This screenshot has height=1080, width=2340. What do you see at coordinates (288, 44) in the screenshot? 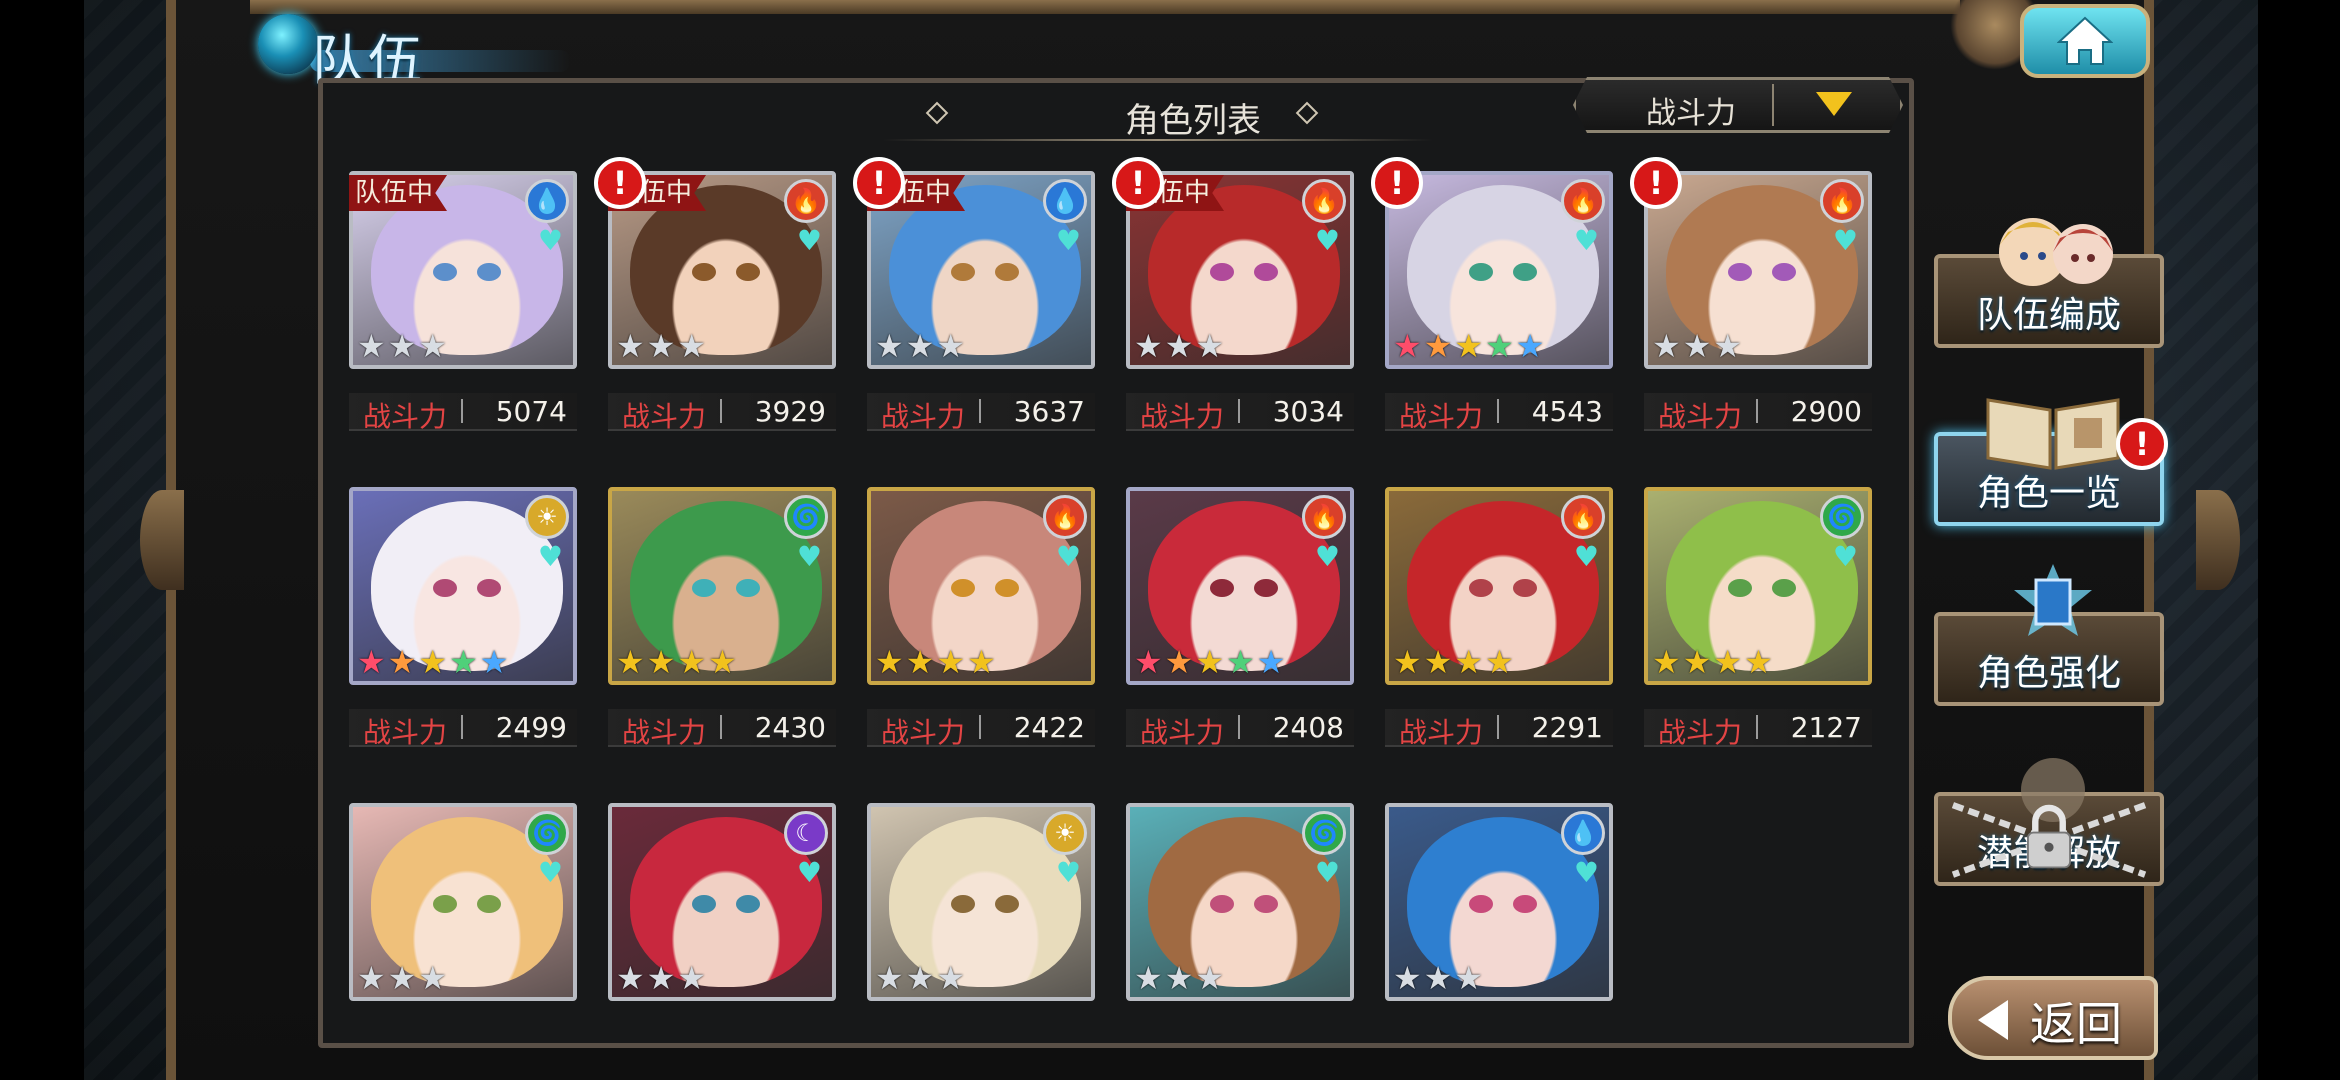
I see `title-orb-icon` at bounding box center [288, 44].